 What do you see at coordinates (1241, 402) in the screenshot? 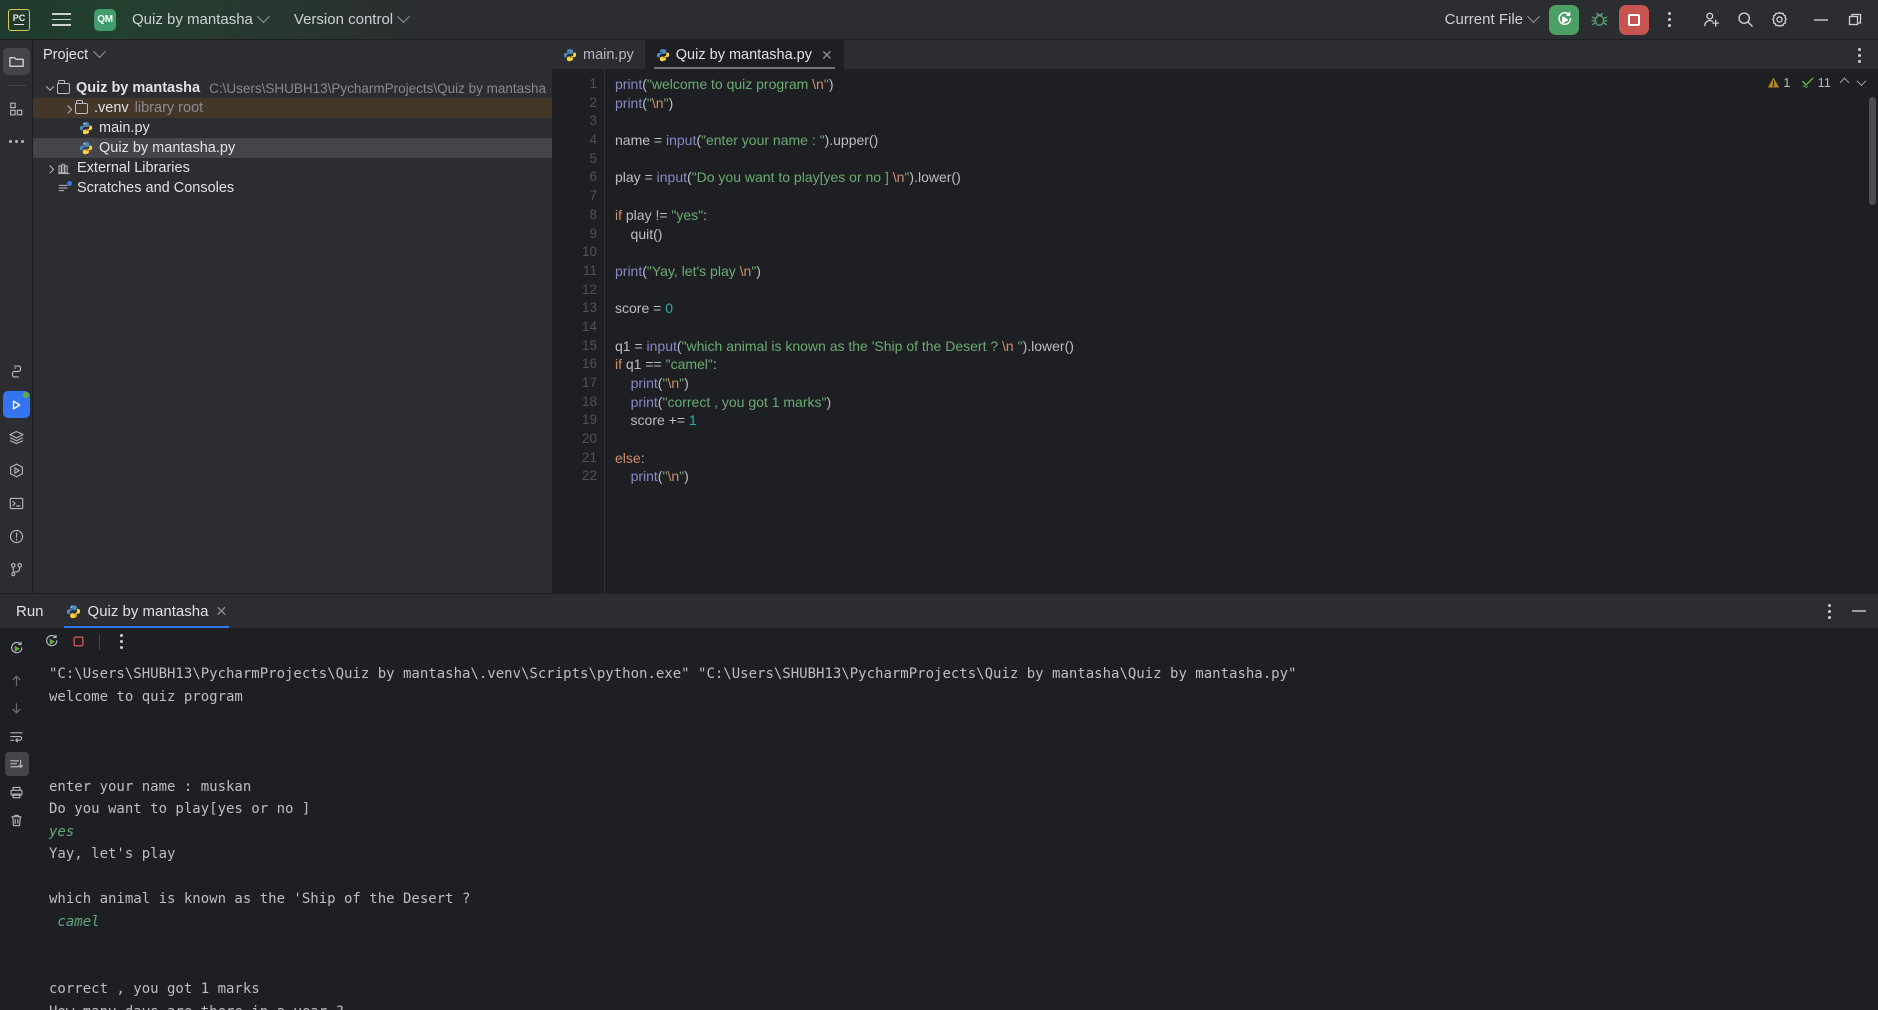
I see `code-line: print("correct , you got 1 marks")` at bounding box center [1241, 402].